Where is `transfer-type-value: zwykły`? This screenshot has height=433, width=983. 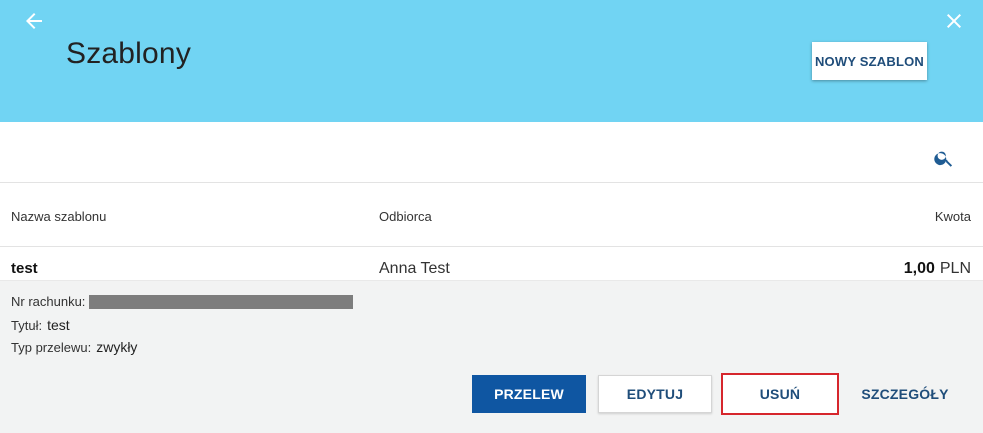
transfer-type-value: zwykły is located at coordinates (117, 347).